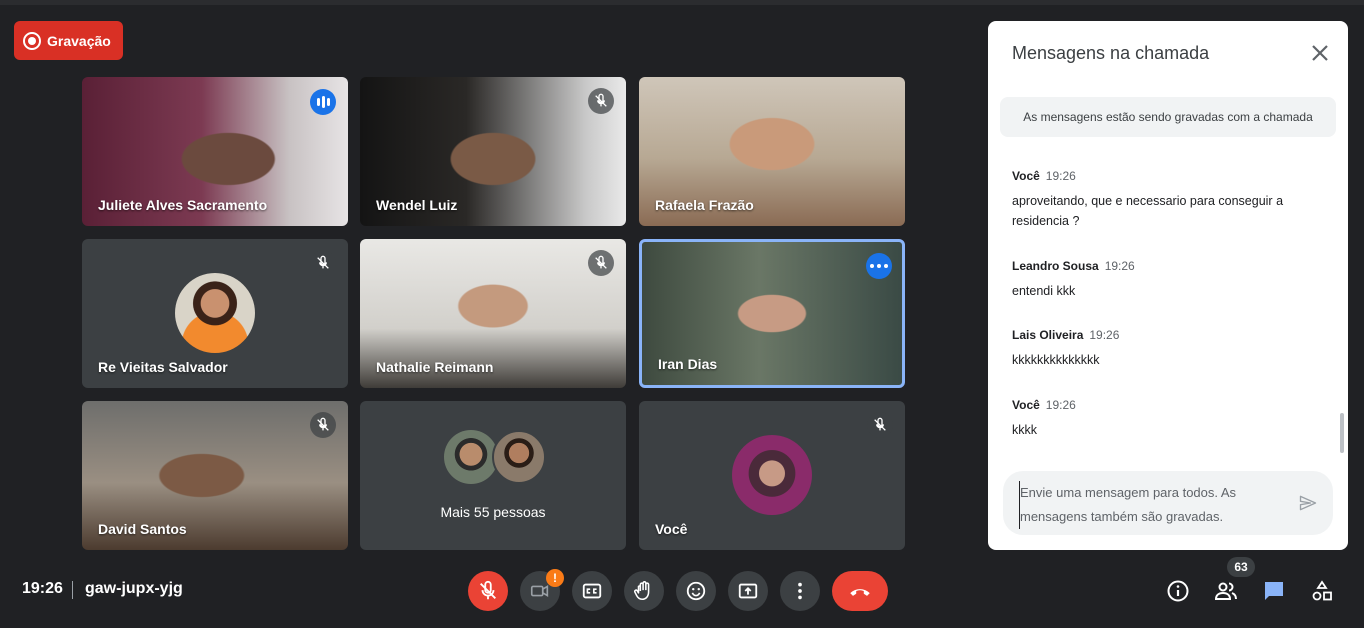 The height and width of the screenshot is (628, 1364). I want to click on participant-tile-re-vieitas: Re Vieitas Salvador, so click(215, 313).